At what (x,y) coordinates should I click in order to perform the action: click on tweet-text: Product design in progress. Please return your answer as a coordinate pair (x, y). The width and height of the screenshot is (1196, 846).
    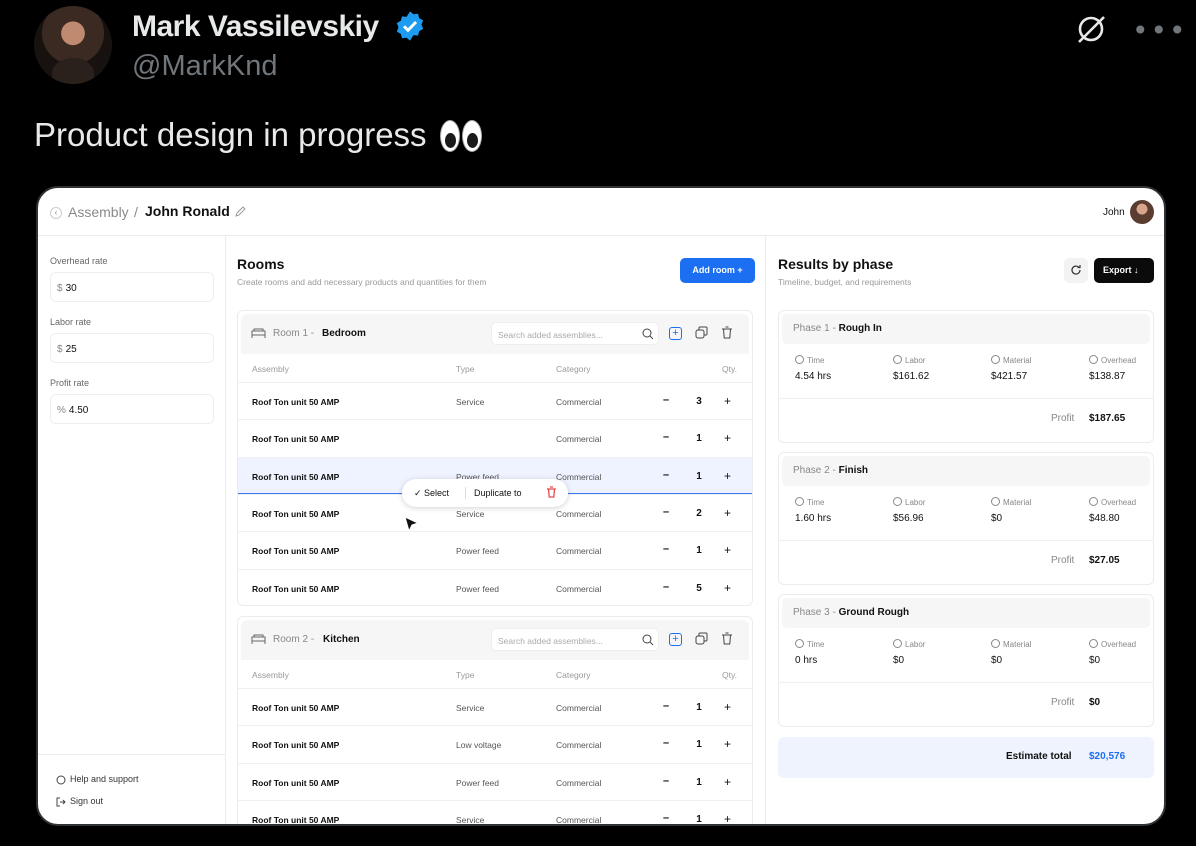
    Looking at the image, I should click on (259, 135).